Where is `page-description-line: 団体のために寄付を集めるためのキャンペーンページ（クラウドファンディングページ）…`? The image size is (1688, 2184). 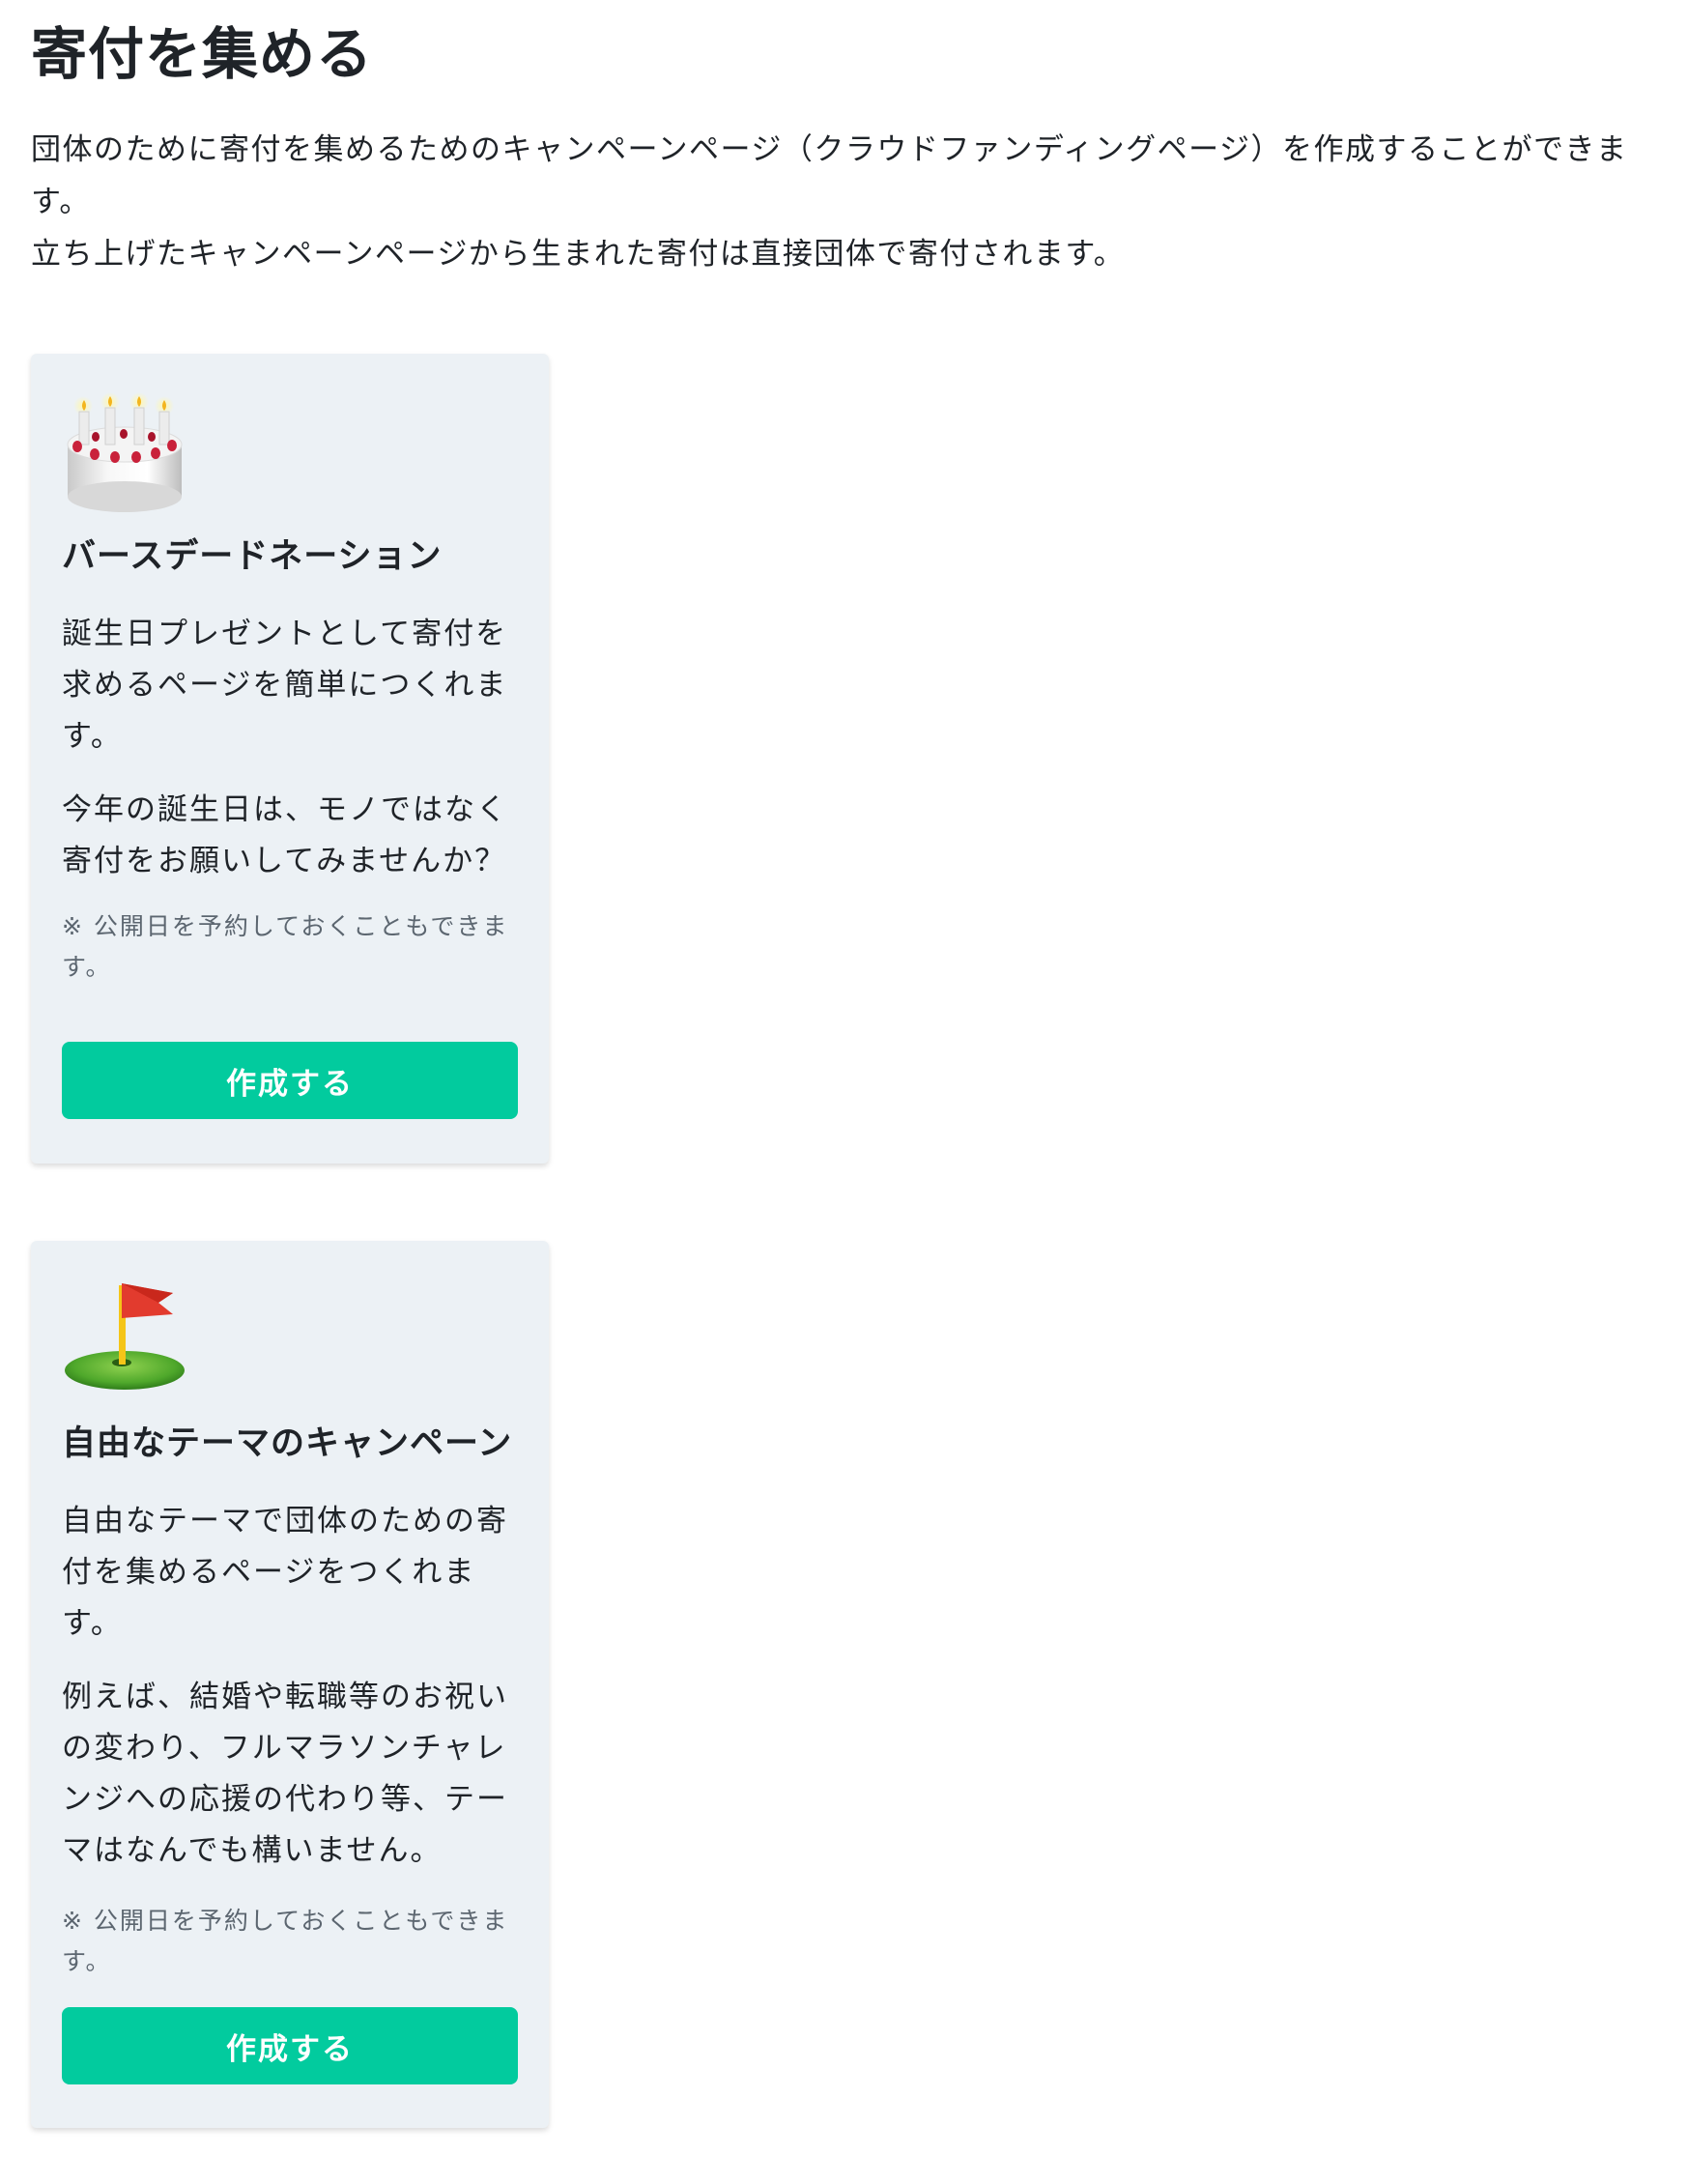 page-description-line: 団体のために寄付を集めるためのキャンペーンページ（クラウドファンディングページ）… is located at coordinates (830, 175).